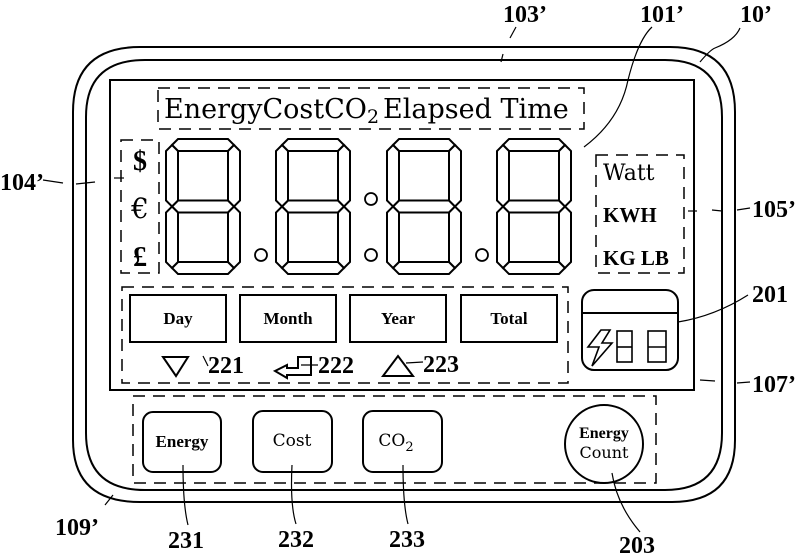 The image size is (800, 557). Describe the element at coordinates (77, 528) in the screenshot. I see `ref-109: 109’` at that location.